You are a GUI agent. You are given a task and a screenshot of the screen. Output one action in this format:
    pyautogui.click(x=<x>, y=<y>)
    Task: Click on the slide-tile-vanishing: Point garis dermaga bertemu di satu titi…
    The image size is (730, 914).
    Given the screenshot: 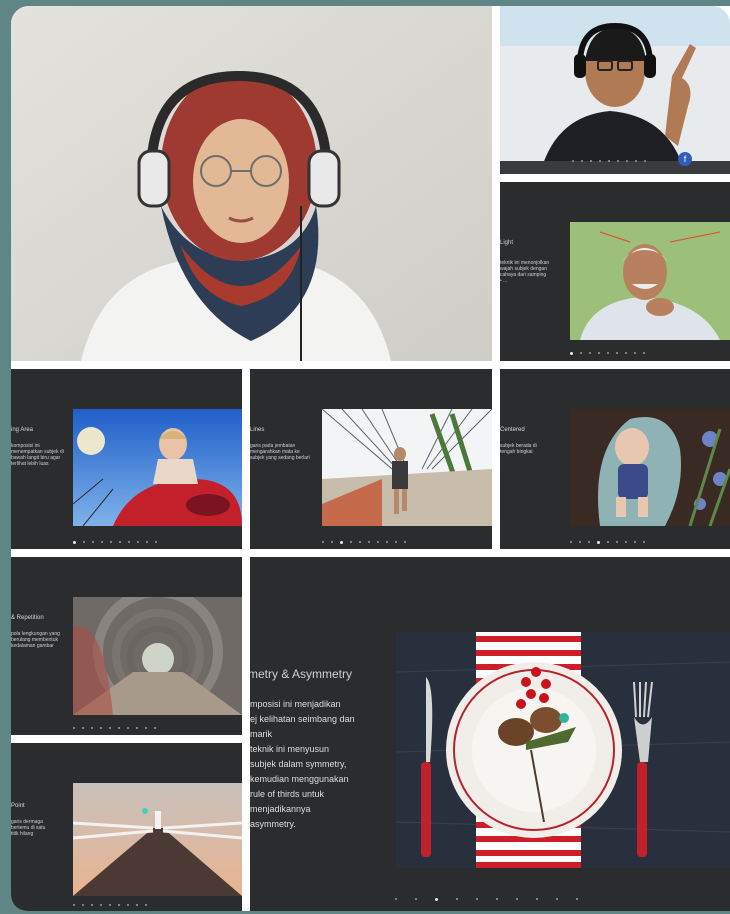 What is the action you would take?
    pyautogui.click(x=126, y=827)
    